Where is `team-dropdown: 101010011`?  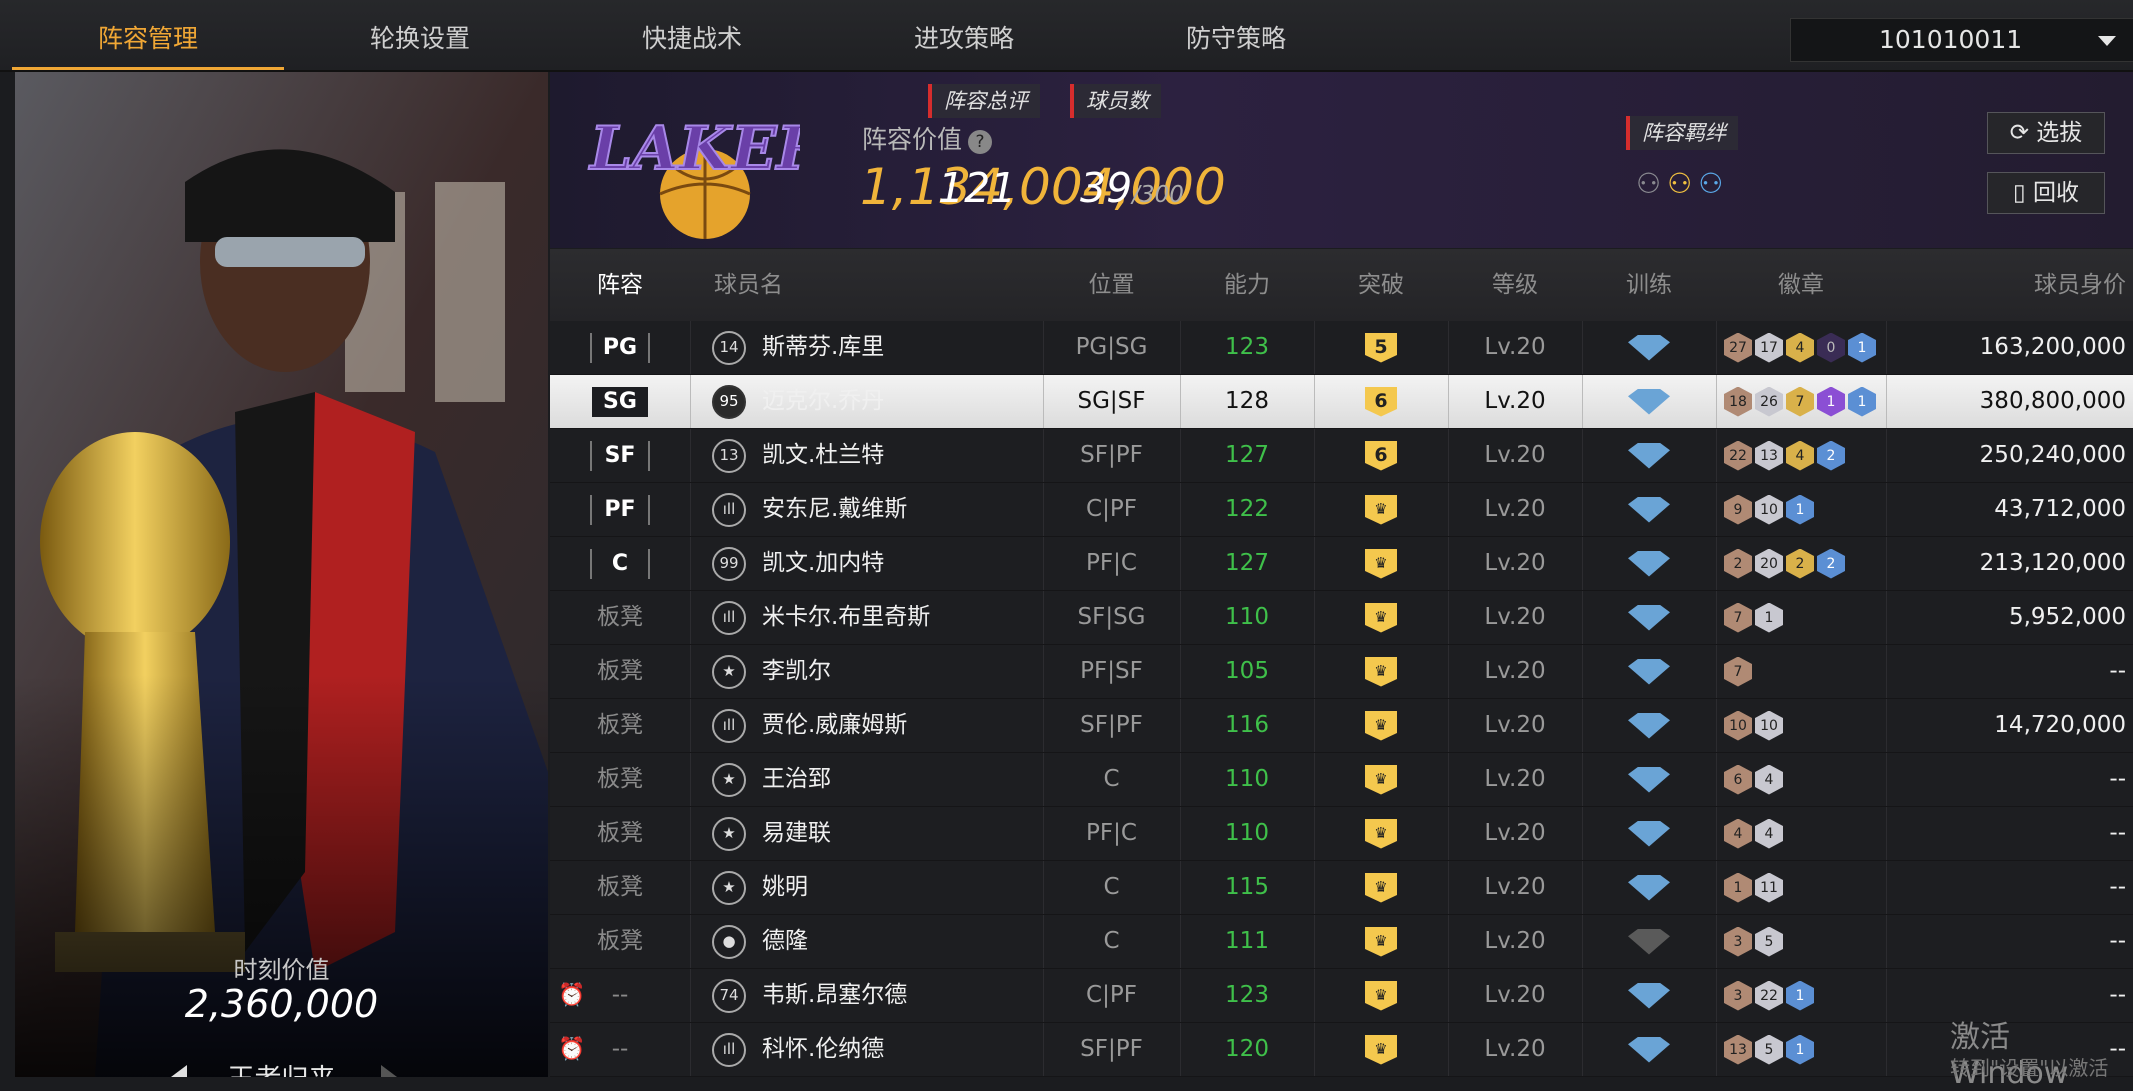 team-dropdown: 101010011 is located at coordinates (1961, 40).